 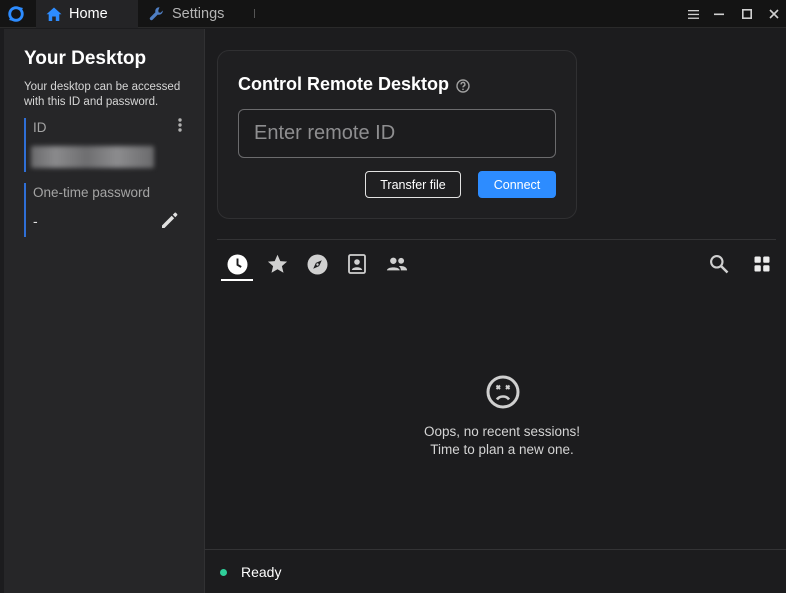 I want to click on tab-recent-sessions, so click(x=237, y=264).